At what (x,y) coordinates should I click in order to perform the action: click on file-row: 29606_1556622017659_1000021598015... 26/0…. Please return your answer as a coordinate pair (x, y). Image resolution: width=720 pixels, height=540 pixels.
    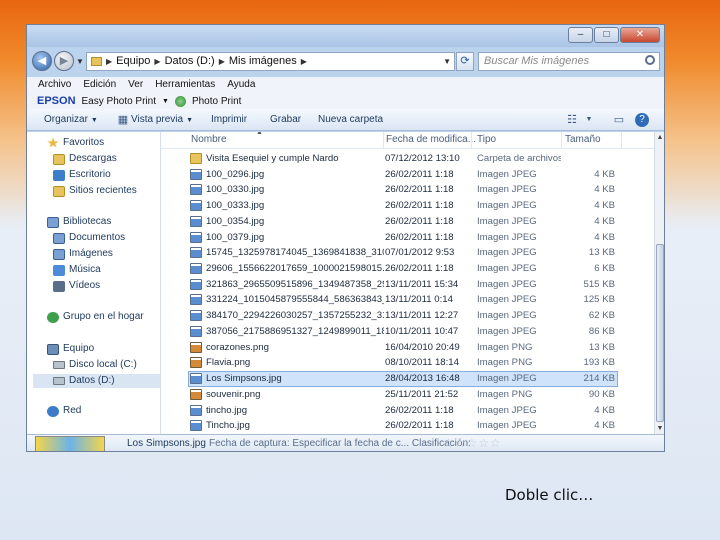
    Looking at the image, I should click on (407, 269).